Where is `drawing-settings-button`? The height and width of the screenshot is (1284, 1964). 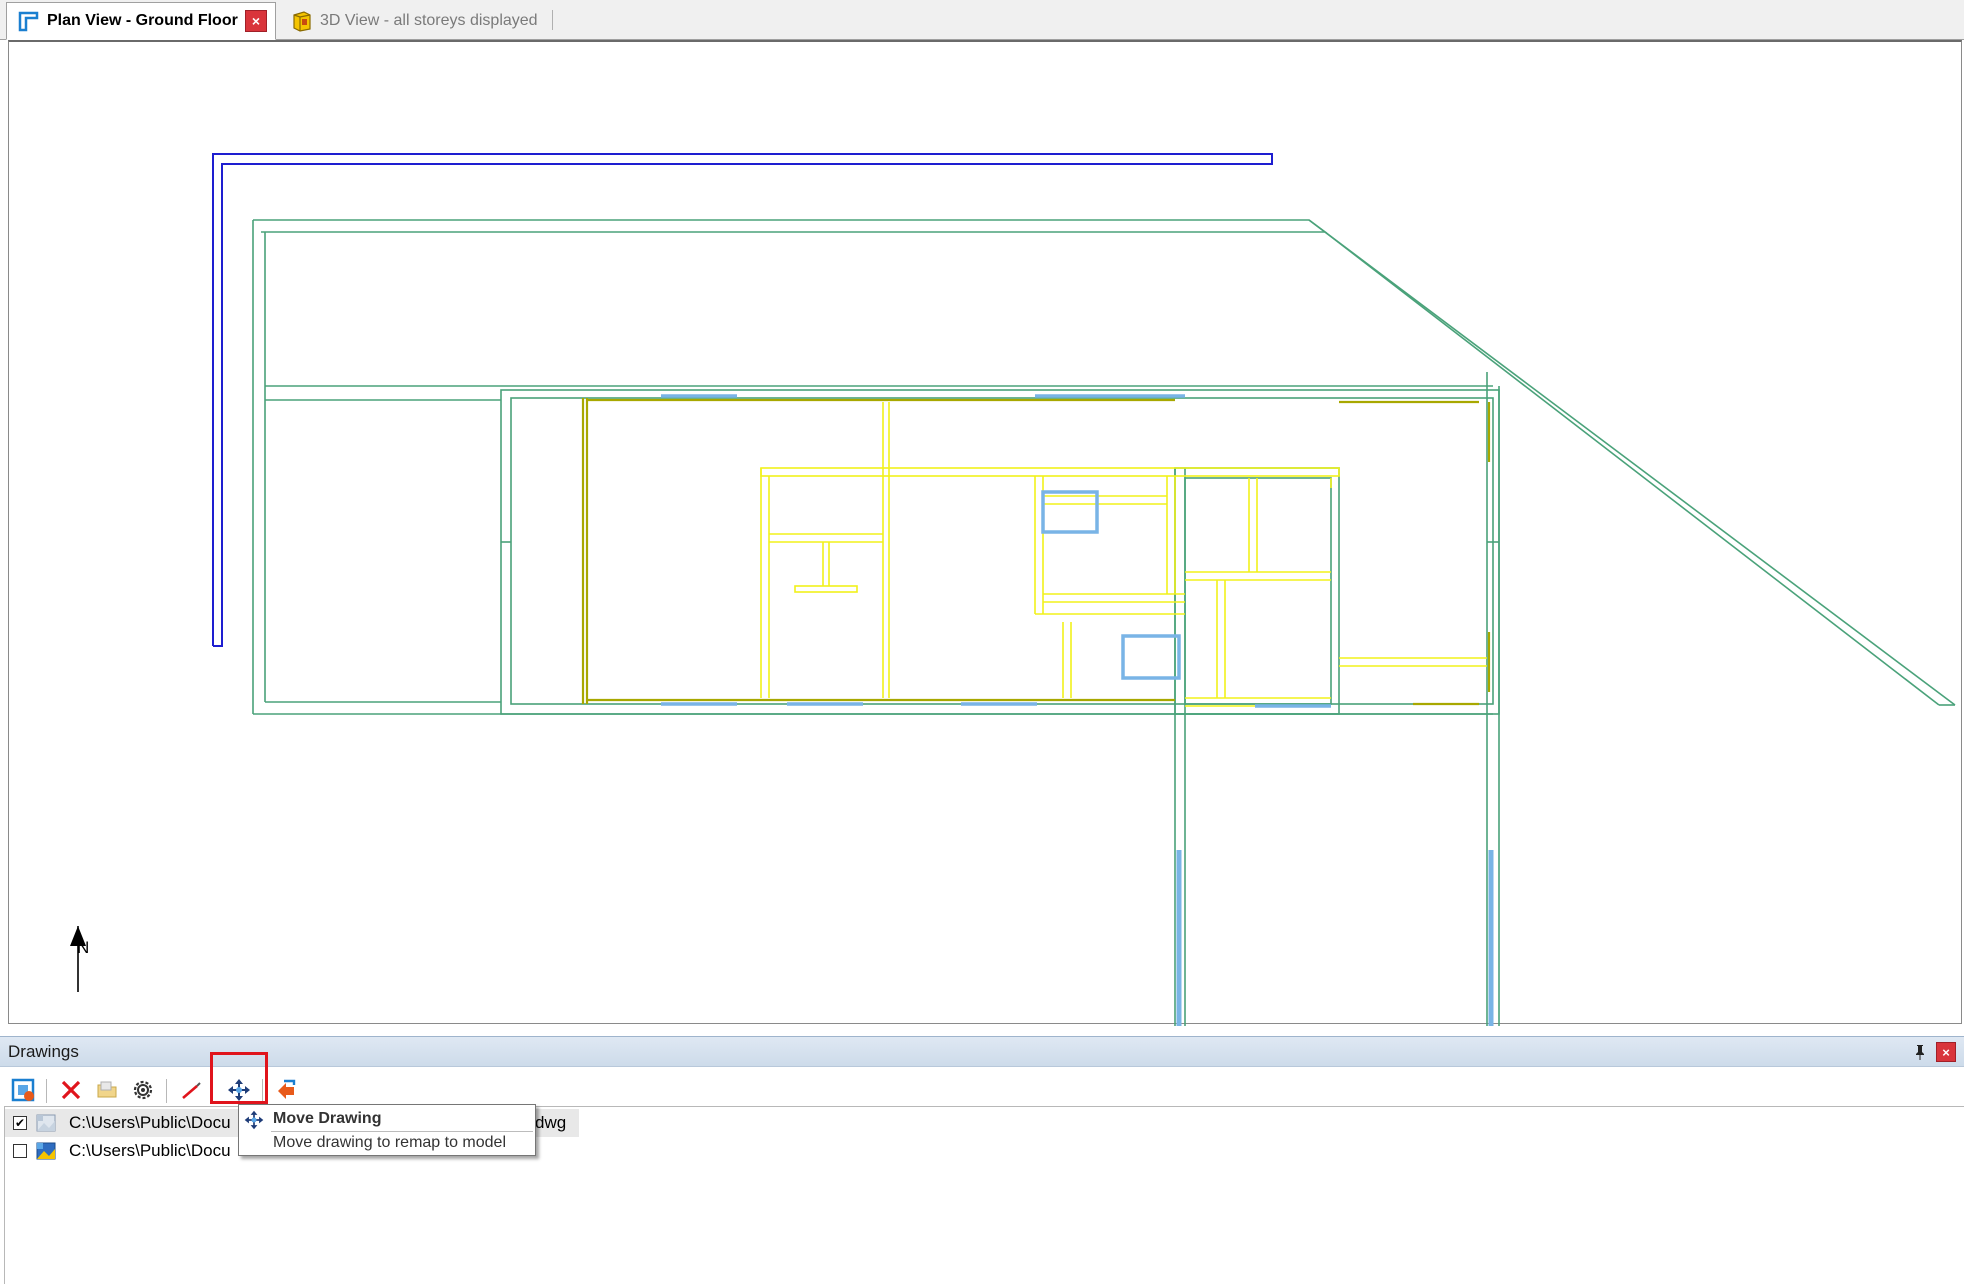 drawing-settings-button is located at coordinates (143, 1090).